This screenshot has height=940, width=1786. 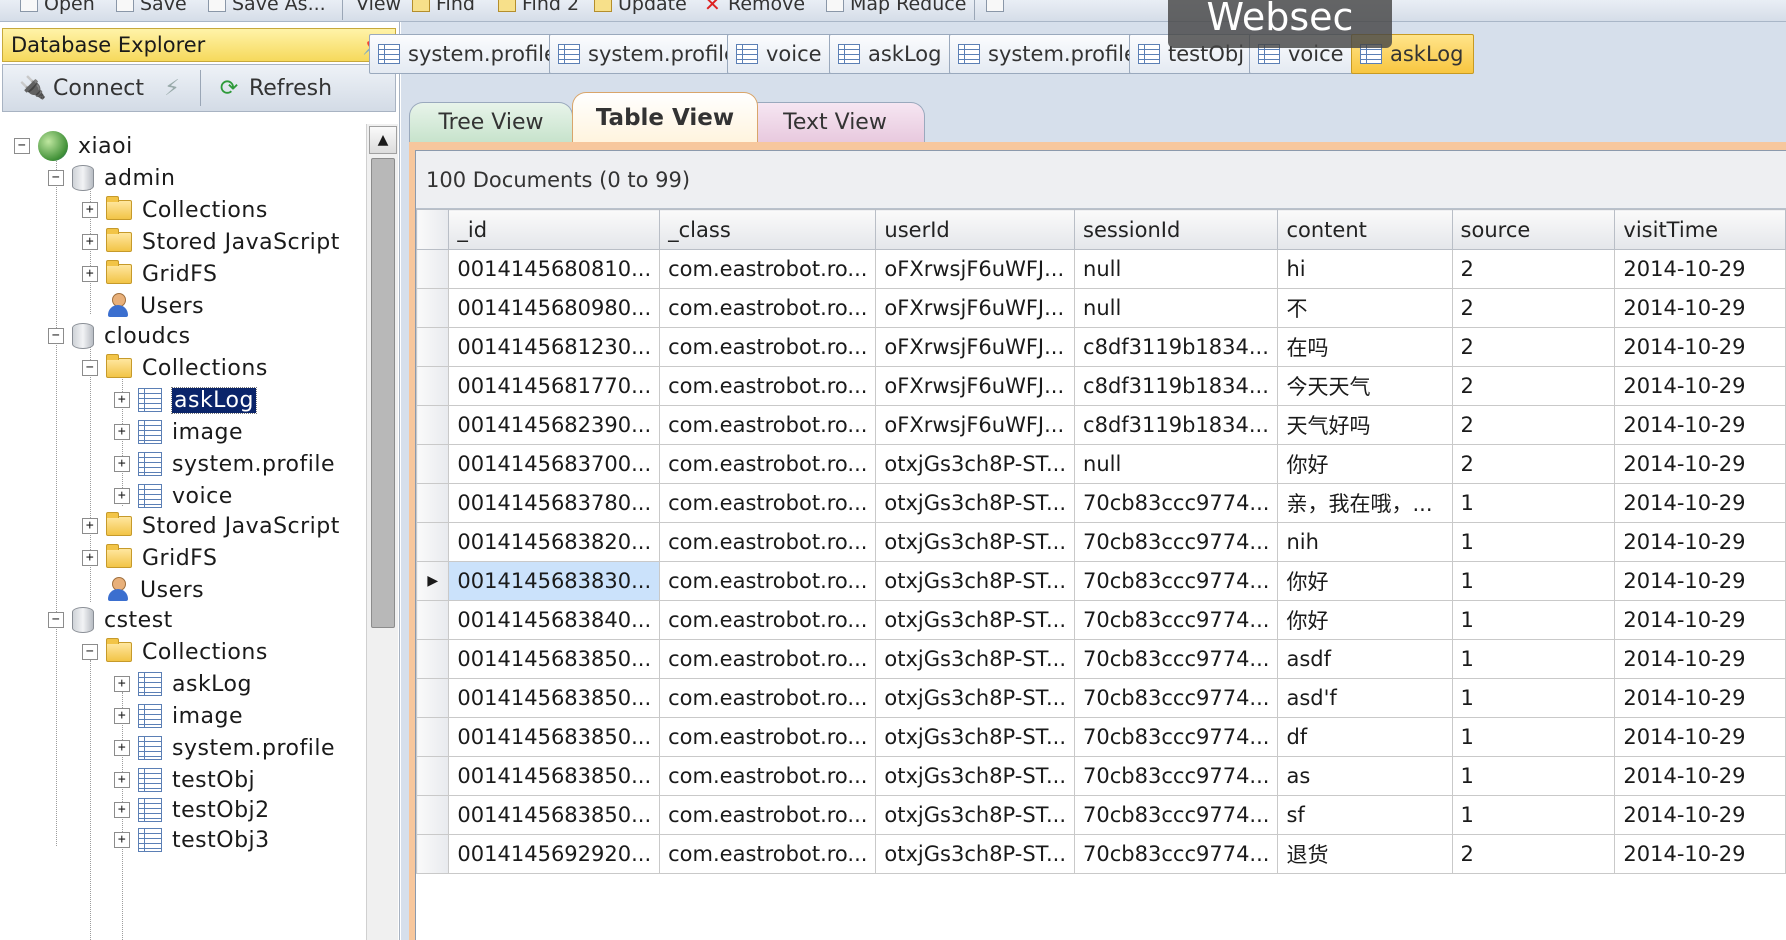 I want to click on table-cell-content: nih, so click(x=1365, y=542).